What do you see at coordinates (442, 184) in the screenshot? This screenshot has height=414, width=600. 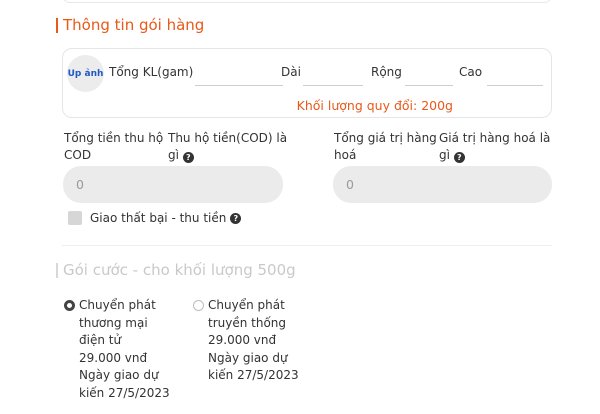 I see `goods-value-input` at bounding box center [442, 184].